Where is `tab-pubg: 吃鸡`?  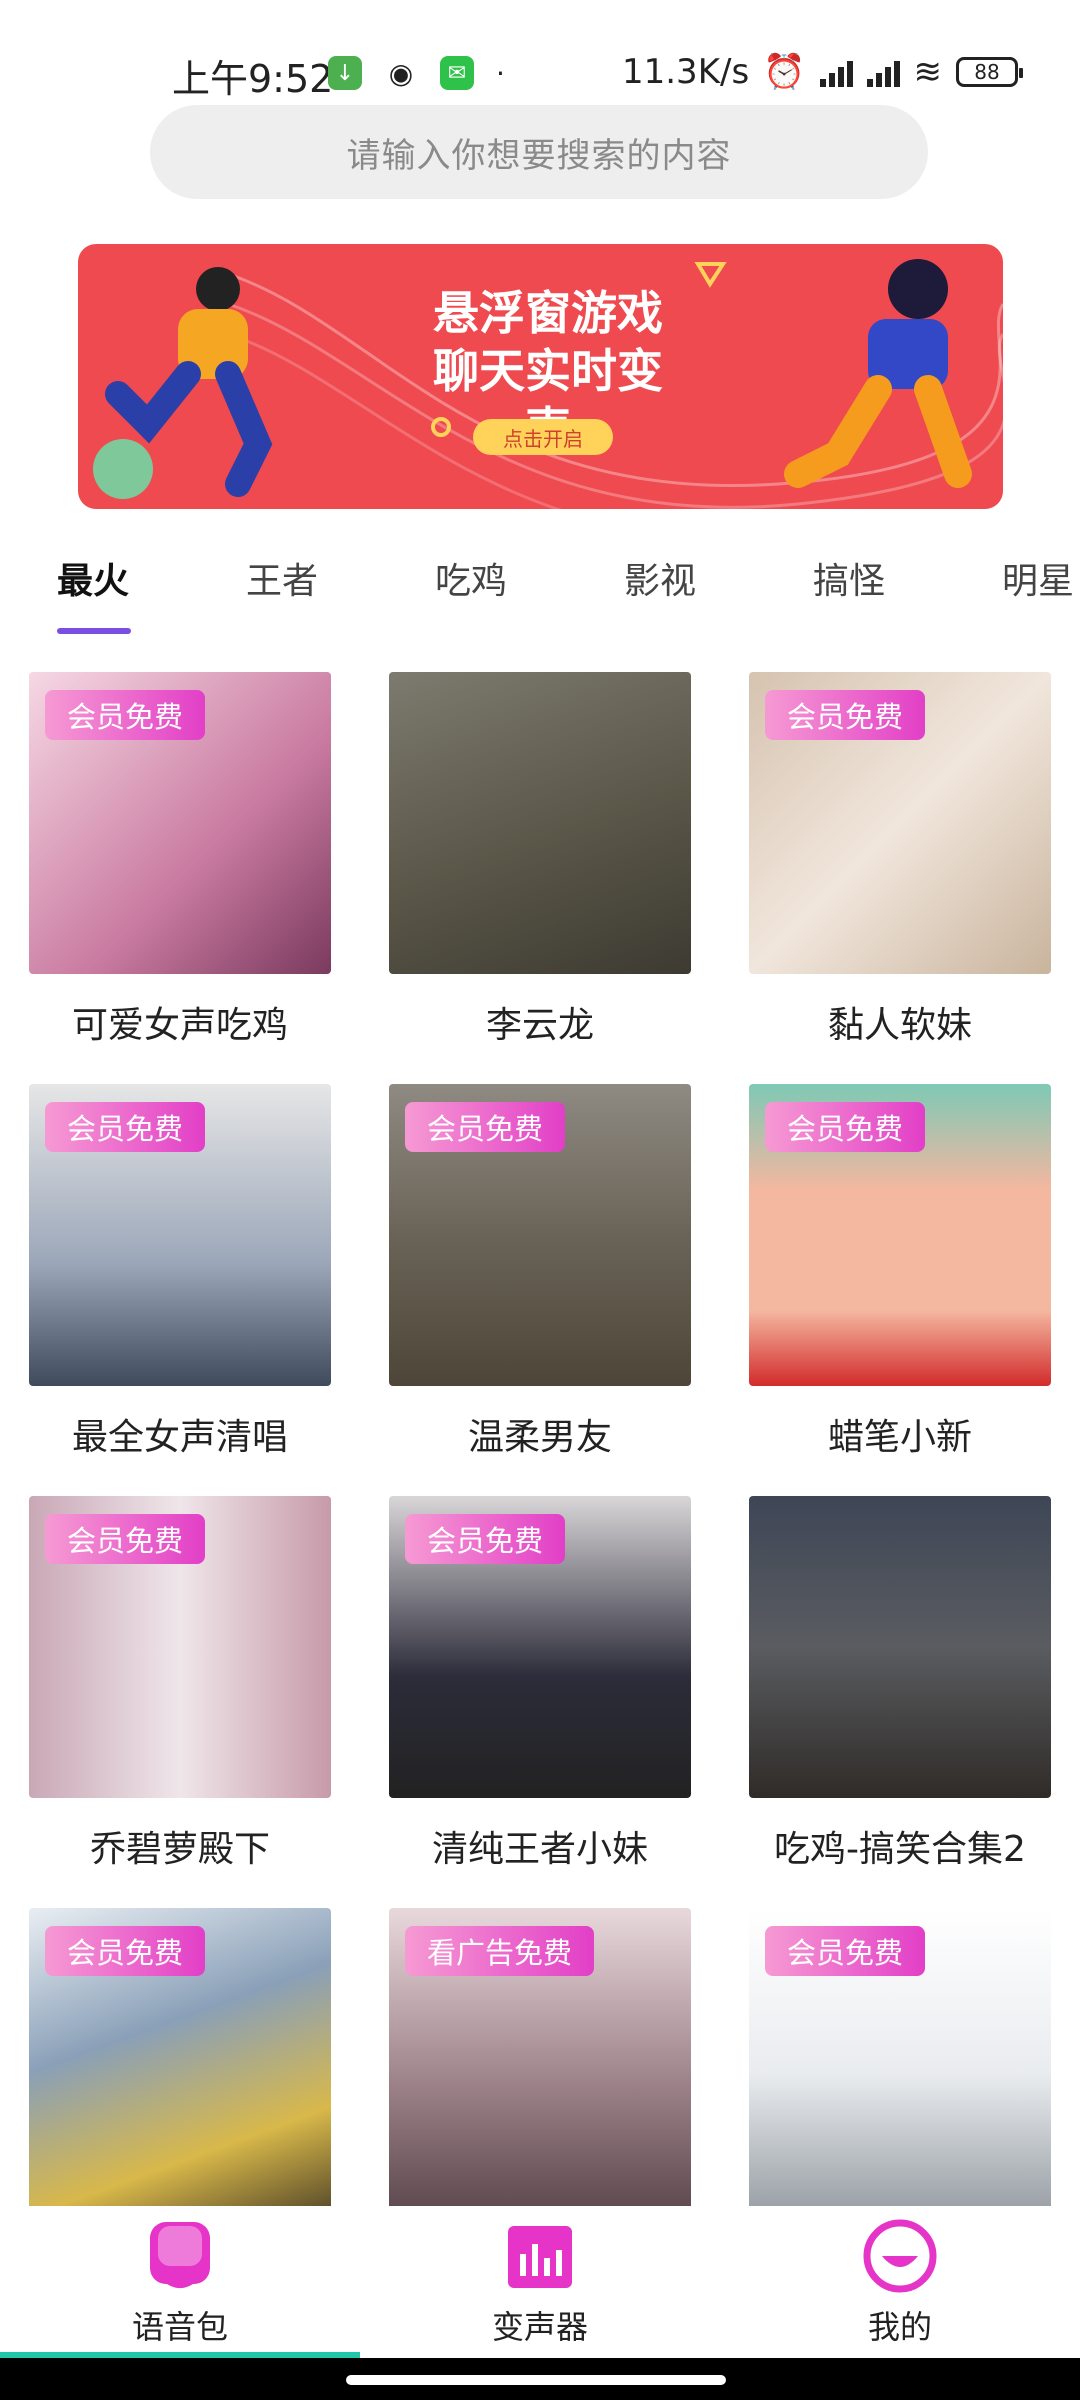
tab-pubg: 吃鸡 is located at coordinates (471, 578).